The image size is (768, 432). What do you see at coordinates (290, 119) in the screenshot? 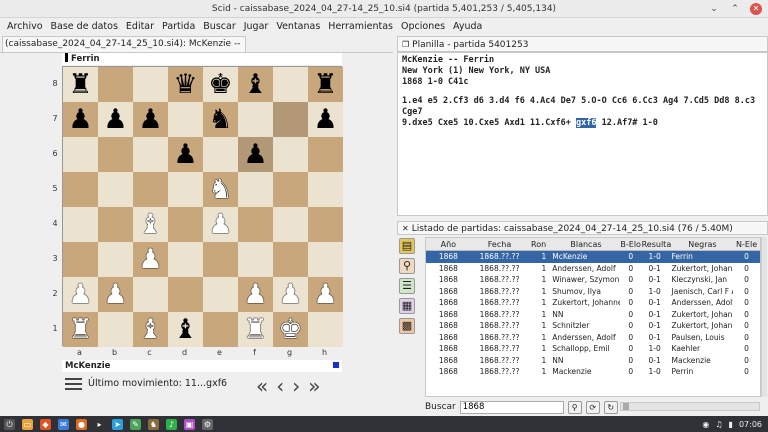
I see `square-g7` at bounding box center [290, 119].